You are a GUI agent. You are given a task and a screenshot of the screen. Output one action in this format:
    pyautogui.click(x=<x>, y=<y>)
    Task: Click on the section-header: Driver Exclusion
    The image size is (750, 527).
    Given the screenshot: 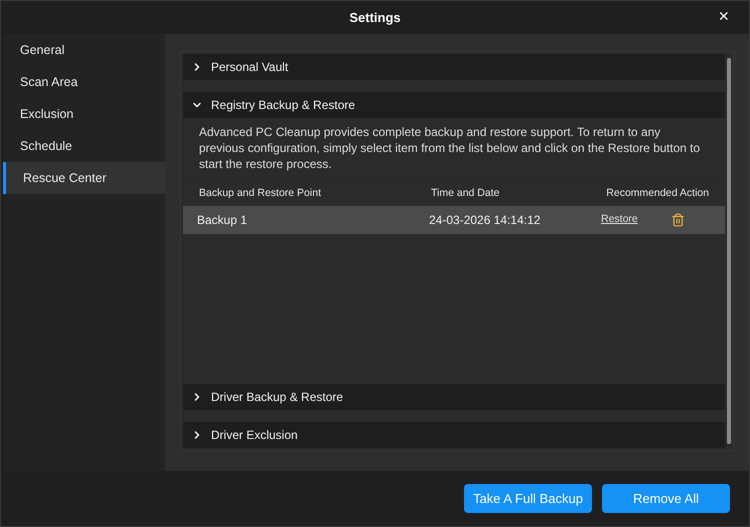 What is the action you would take?
    pyautogui.click(x=454, y=435)
    